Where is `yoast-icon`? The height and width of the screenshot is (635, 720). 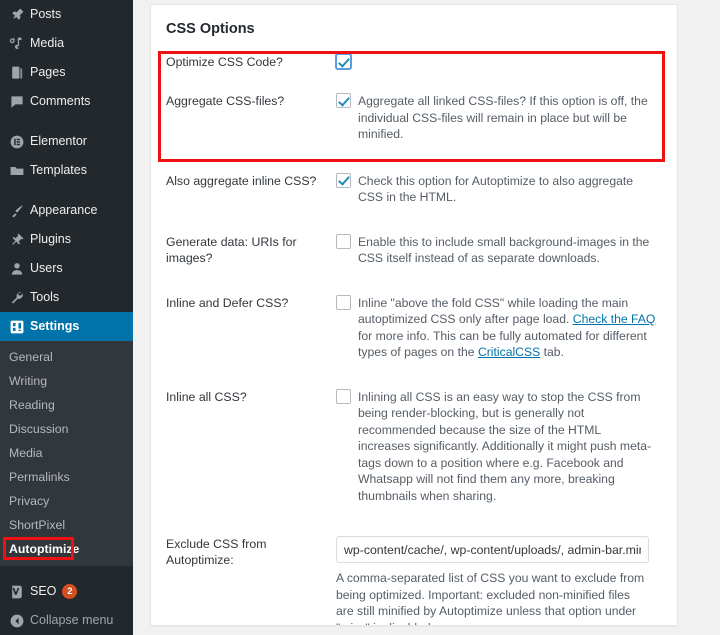
yoast-icon is located at coordinates (19, 592).